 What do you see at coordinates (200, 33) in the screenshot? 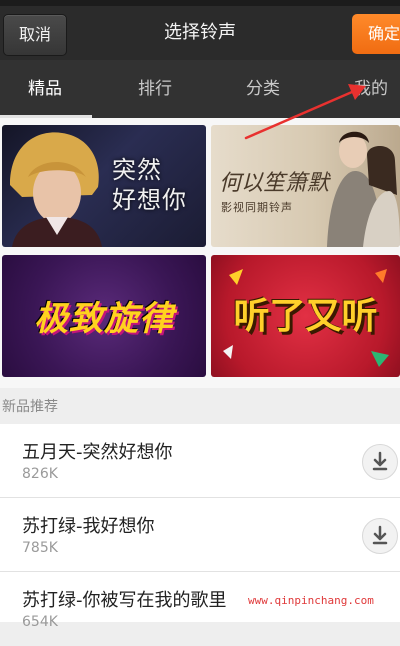
I see `title-bar: 选择铃声 取消 确定` at bounding box center [200, 33].